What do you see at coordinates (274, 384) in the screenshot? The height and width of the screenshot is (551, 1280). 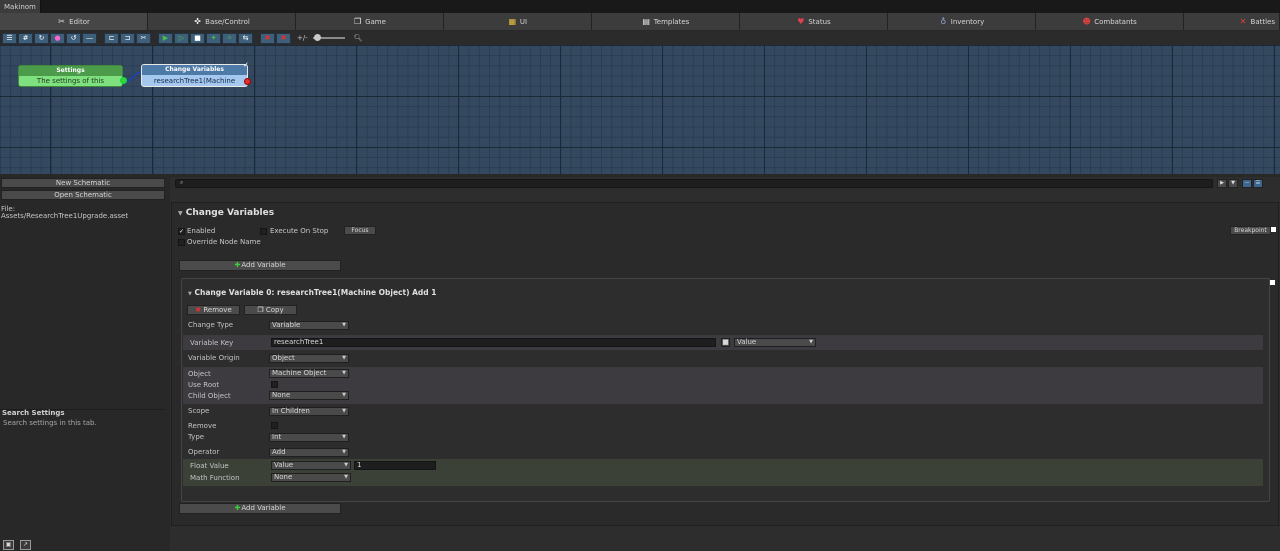 I see `use-root-checkbox` at bounding box center [274, 384].